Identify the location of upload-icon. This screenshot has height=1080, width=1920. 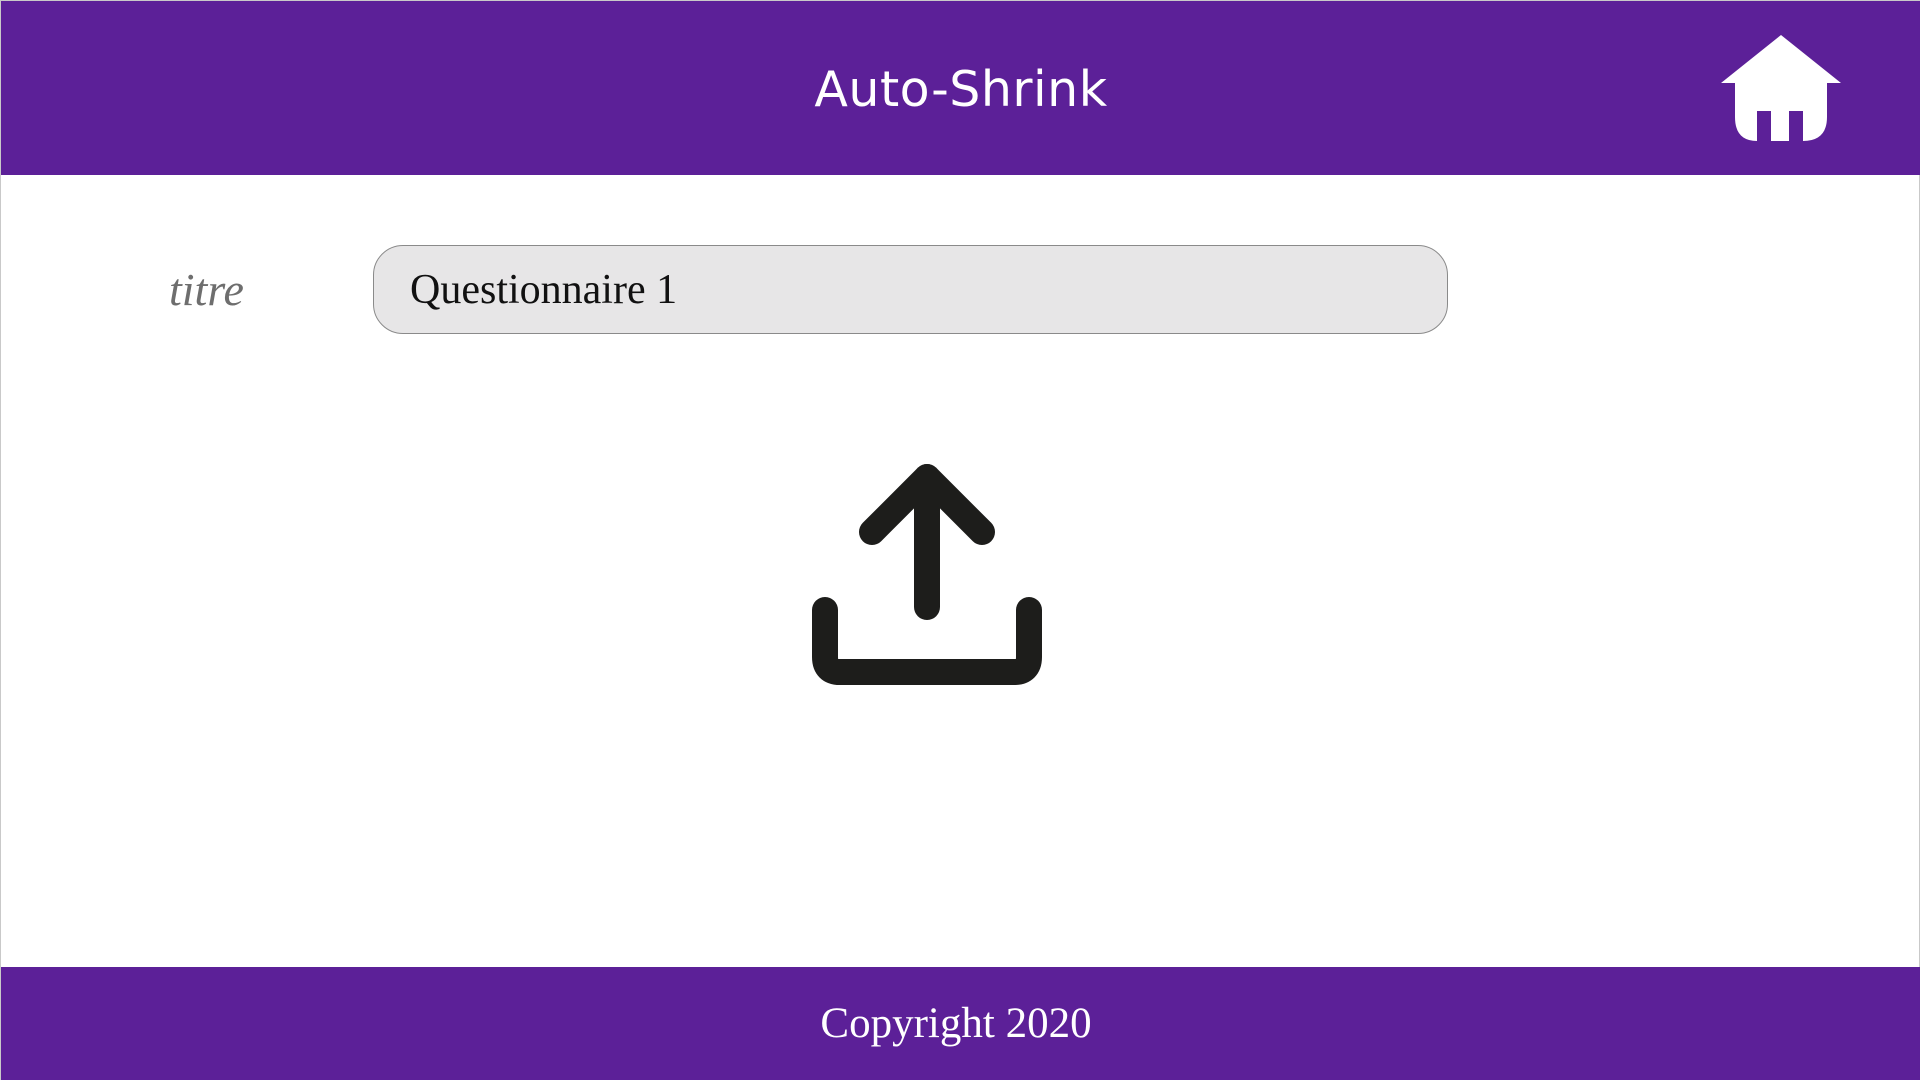
(927, 574).